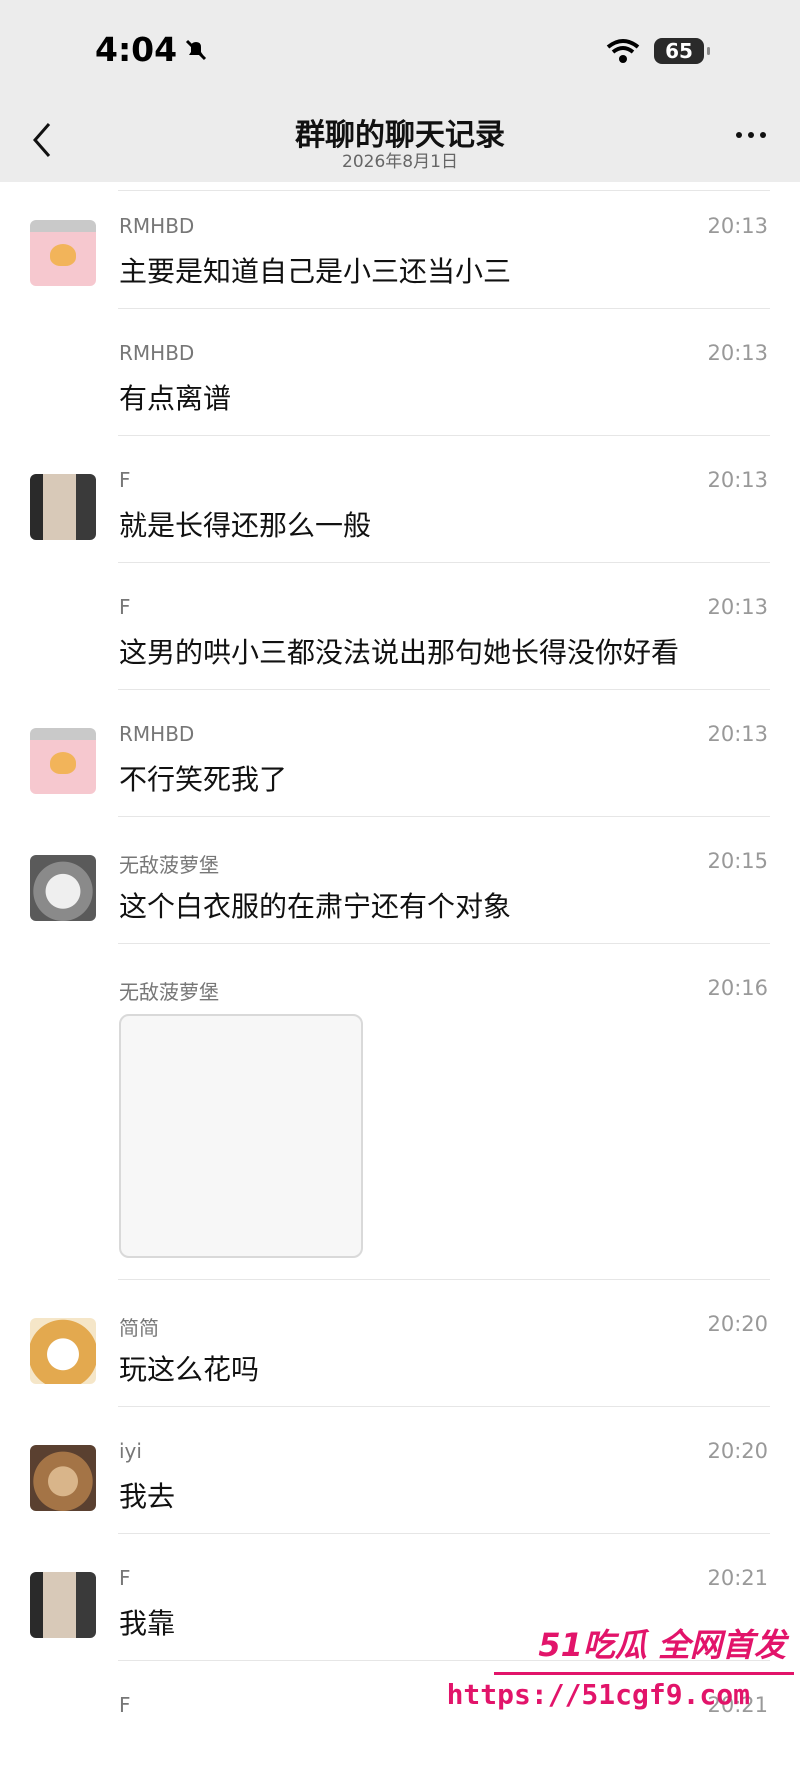 Image resolution: width=800 pixels, height=1788 pixels. What do you see at coordinates (130, 1451) in the screenshot?
I see `sender-name: iyi` at bounding box center [130, 1451].